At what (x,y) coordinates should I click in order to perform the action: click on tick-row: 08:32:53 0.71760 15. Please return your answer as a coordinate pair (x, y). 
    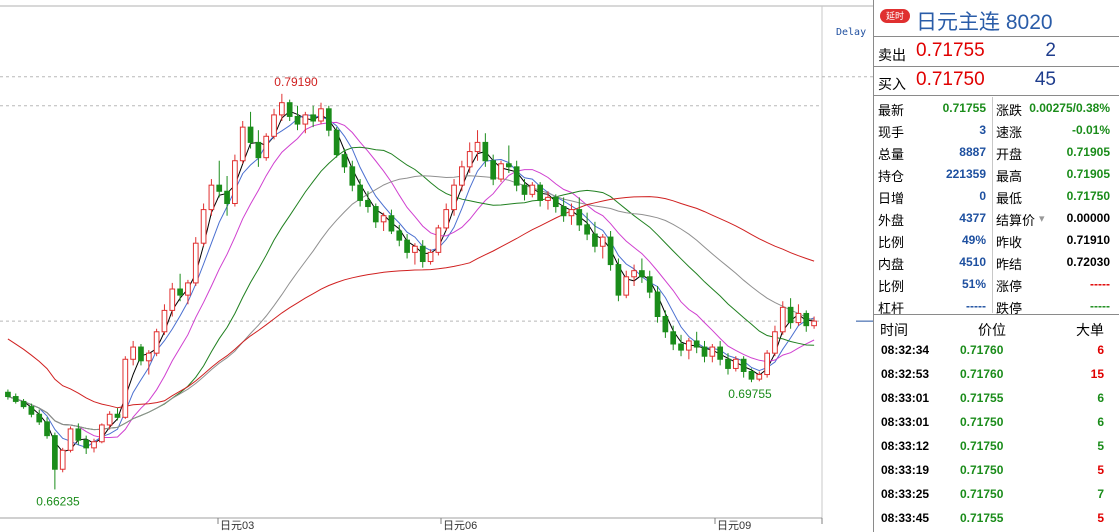
    Looking at the image, I should click on (996, 374).